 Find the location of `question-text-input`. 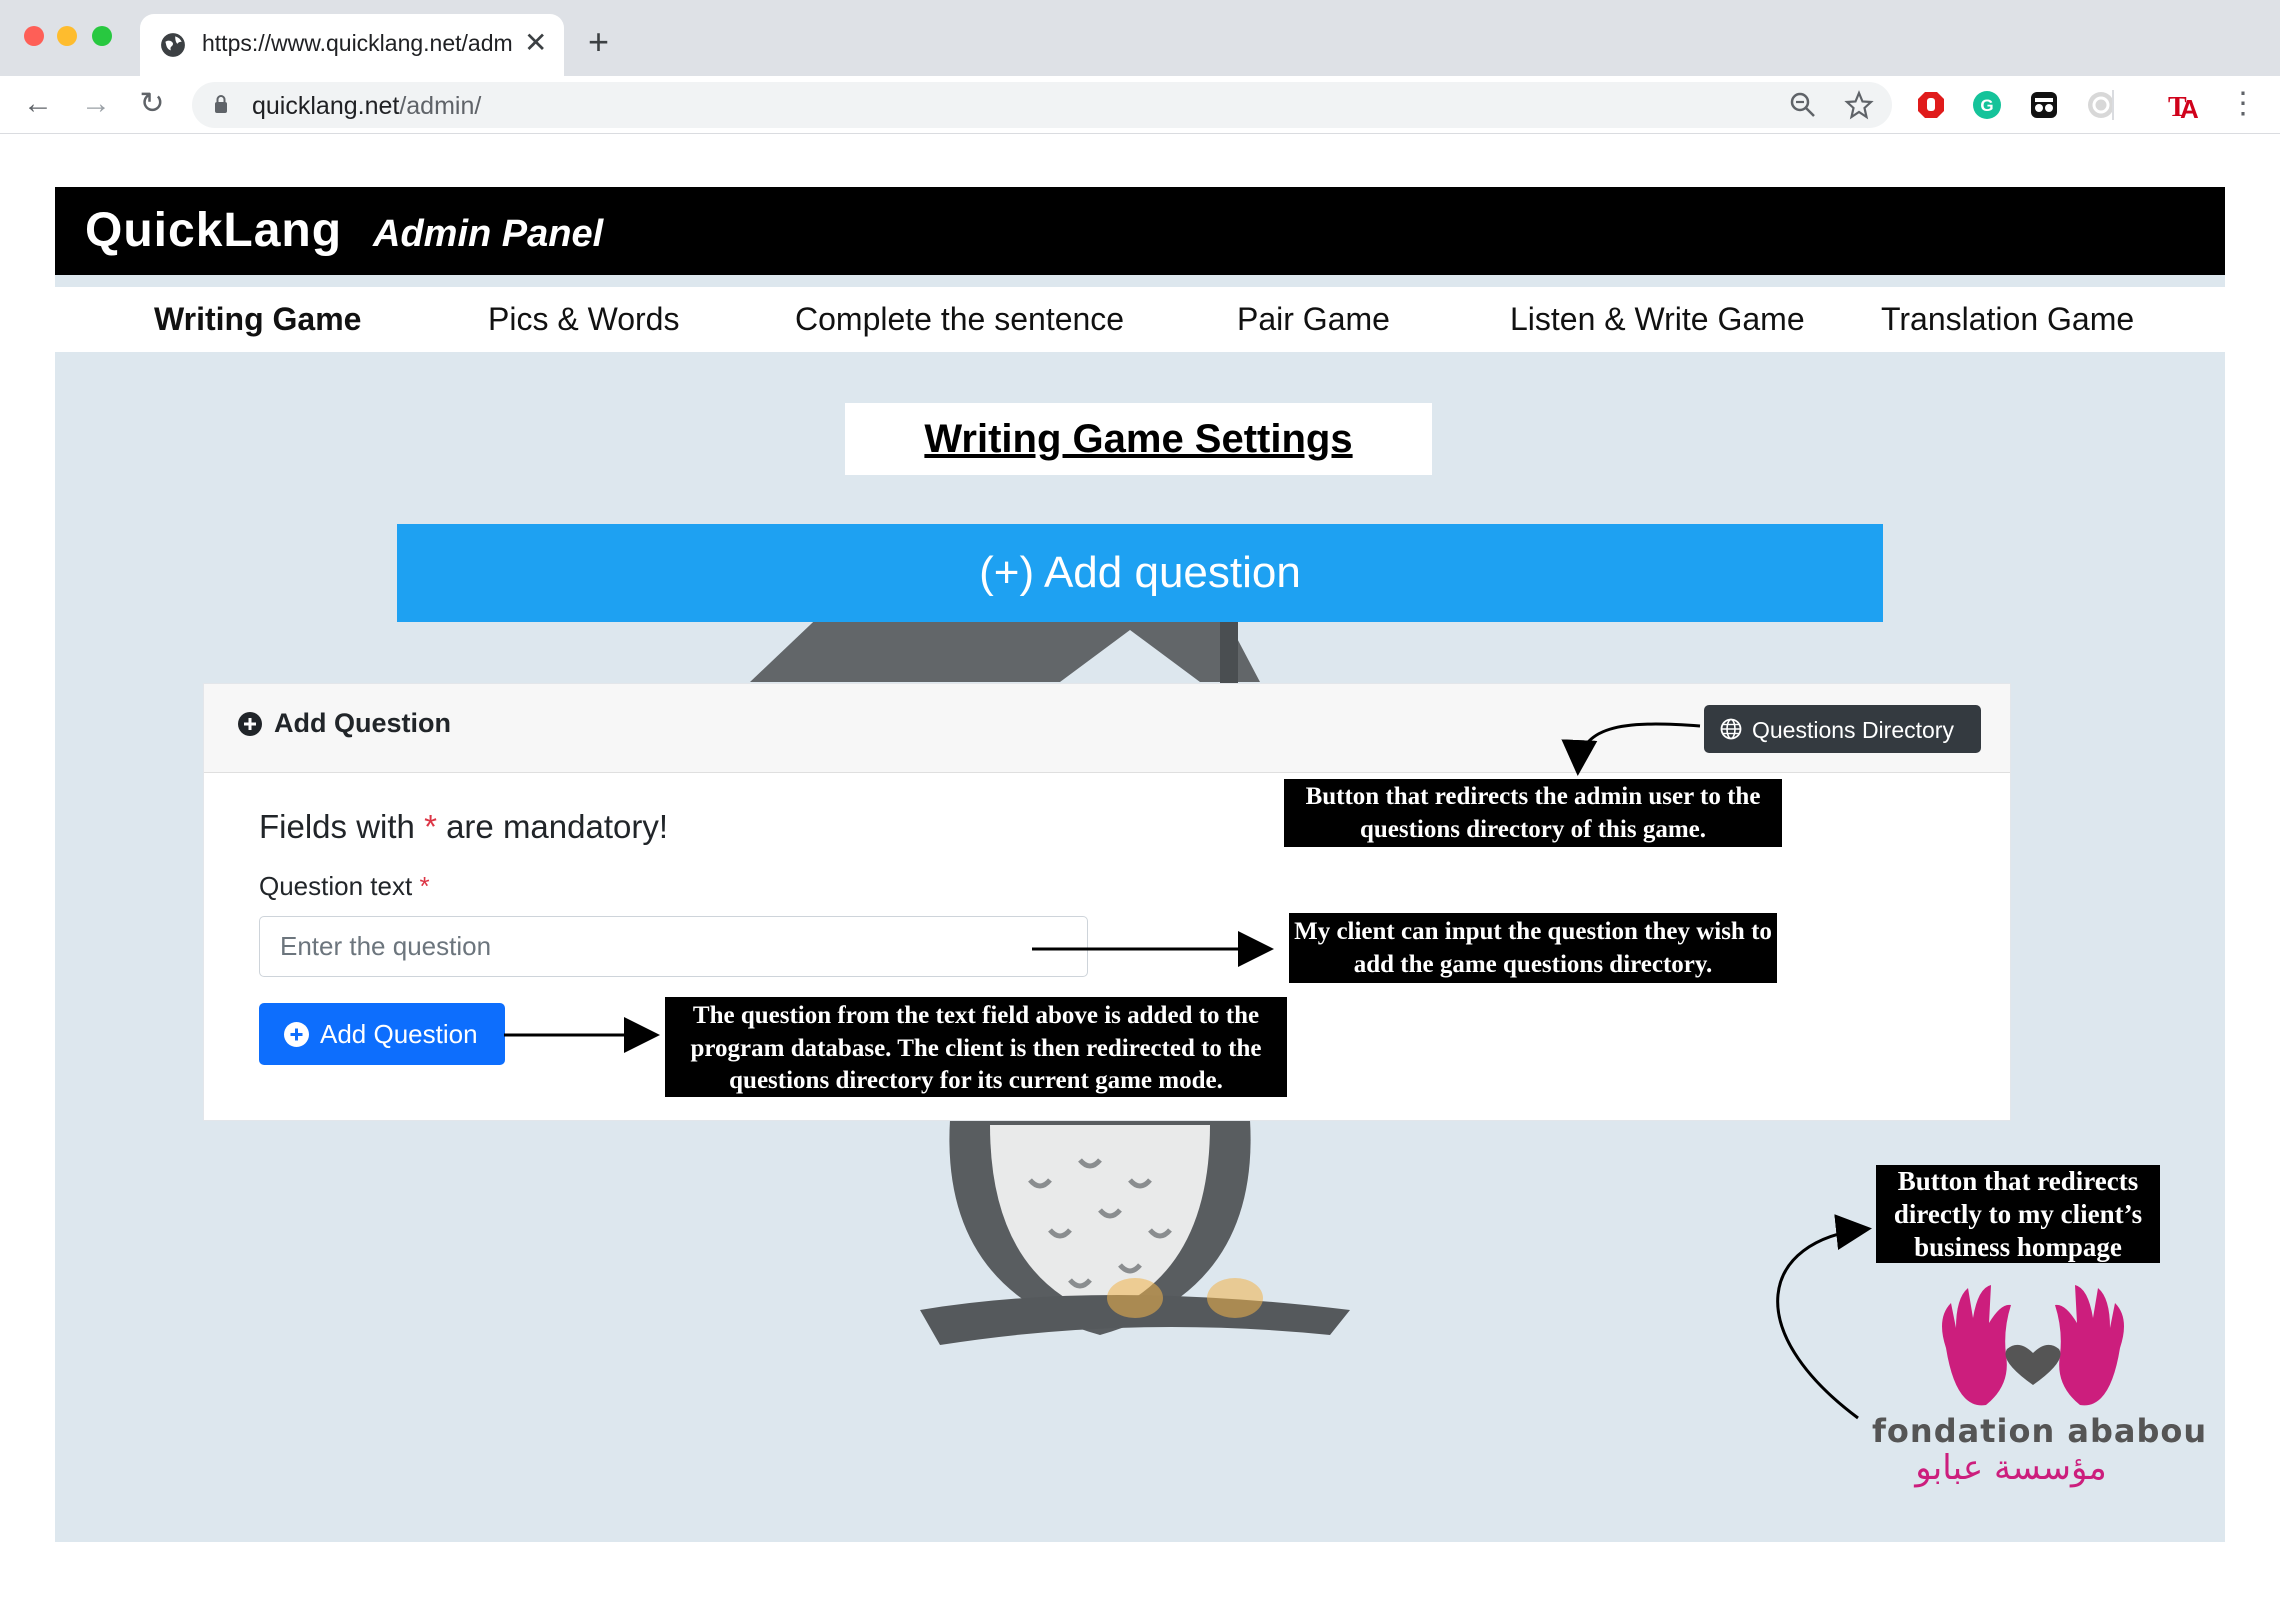

question-text-input is located at coordinates (673, 946).